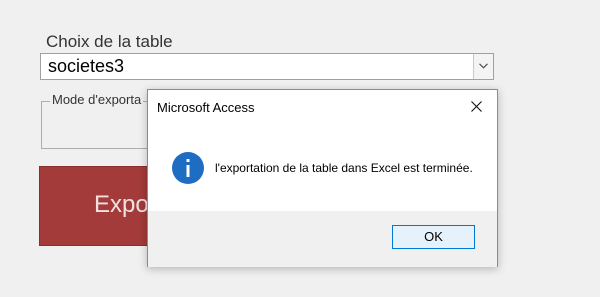  What do you see at coordinates (267, 66) in the screenshot?
I see `table-choice-combobox: societes3` at bounding box center [267, 66].